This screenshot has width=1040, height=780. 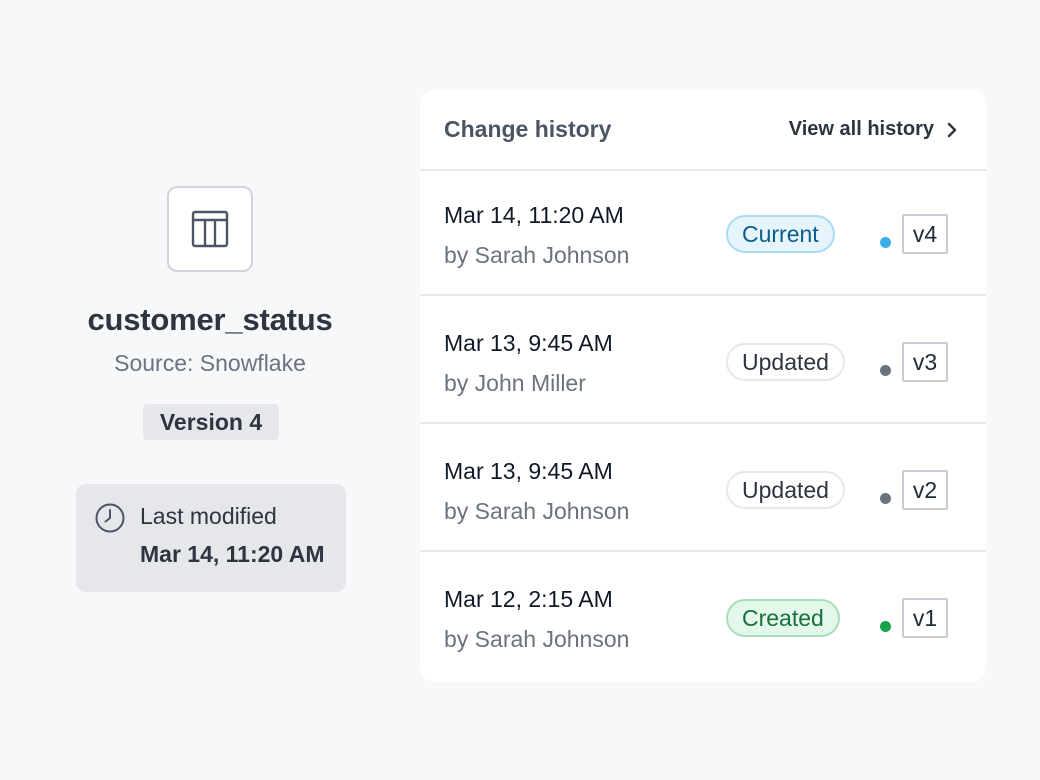 I want to click on version-tag: v3, so click(x=925, y=362).